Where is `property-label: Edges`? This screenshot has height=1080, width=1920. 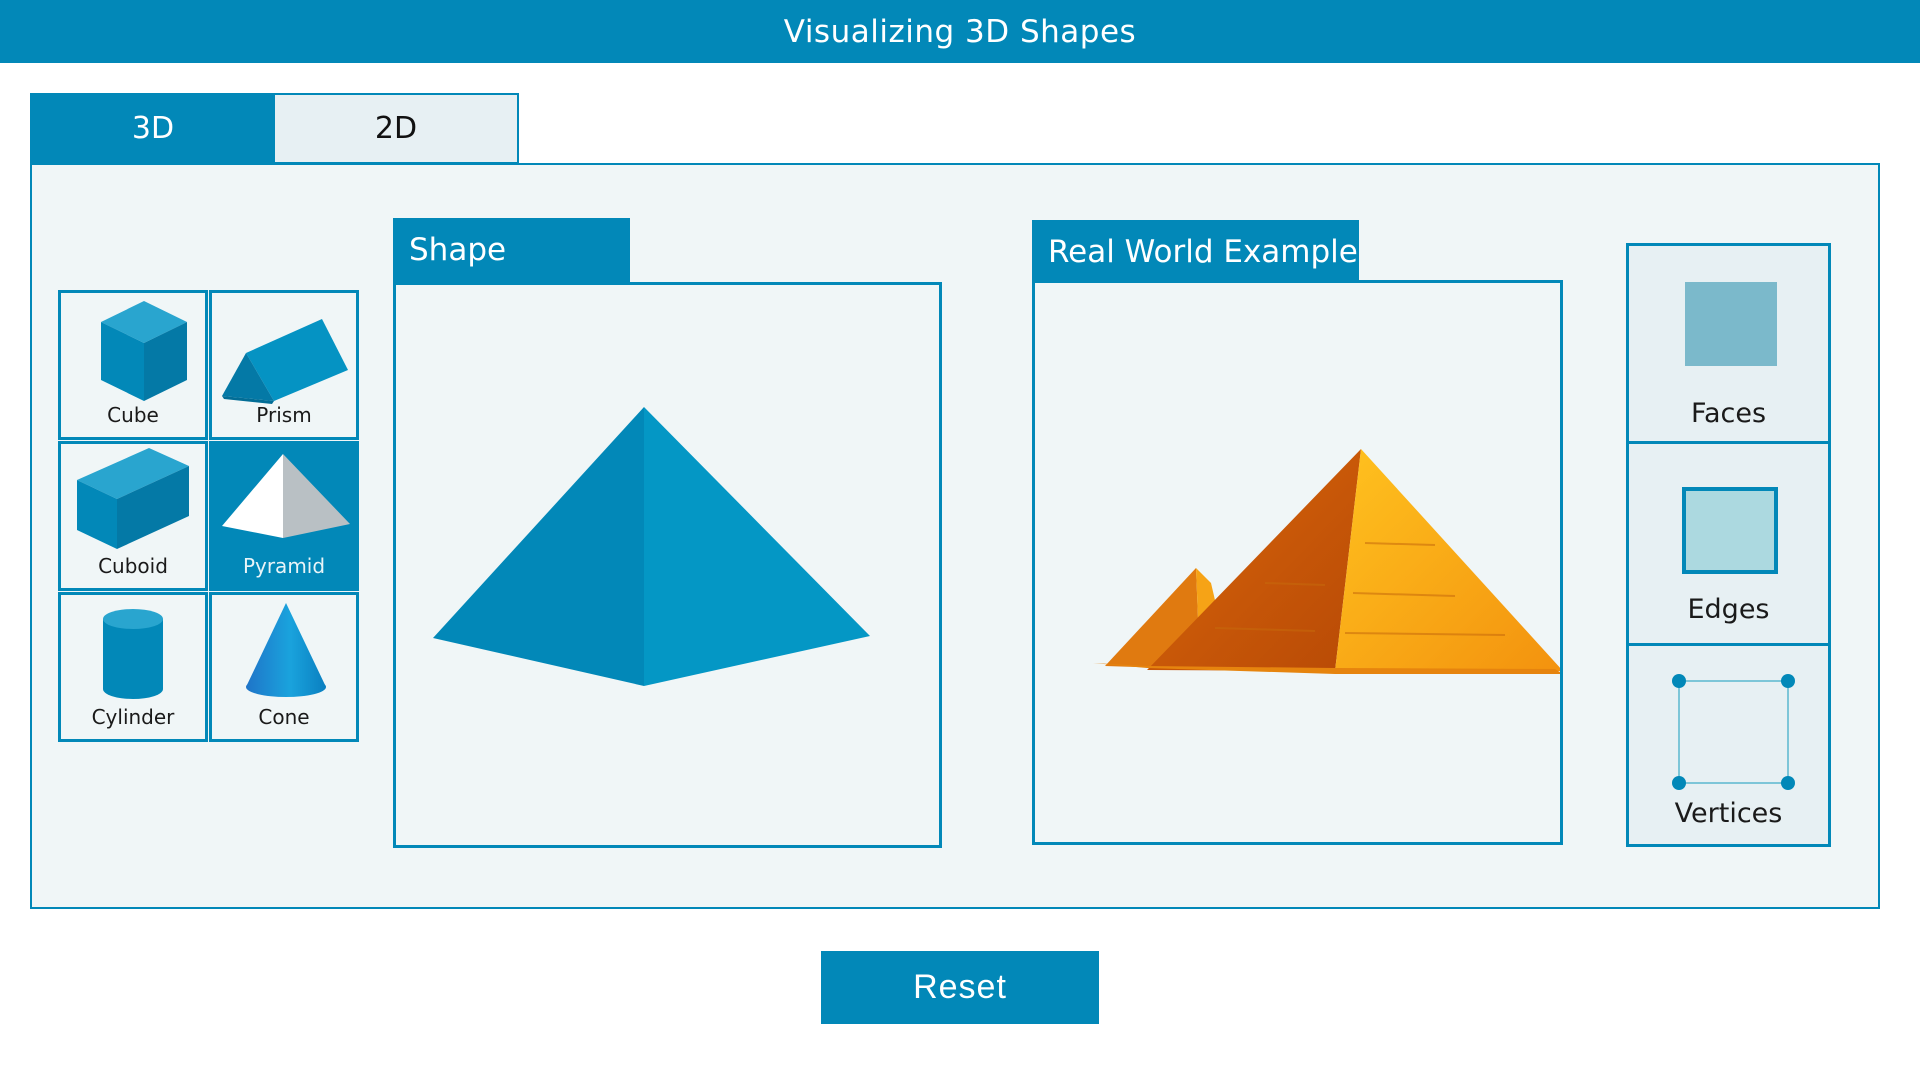
property-label: Edges is located at coordinates (1728, 609).